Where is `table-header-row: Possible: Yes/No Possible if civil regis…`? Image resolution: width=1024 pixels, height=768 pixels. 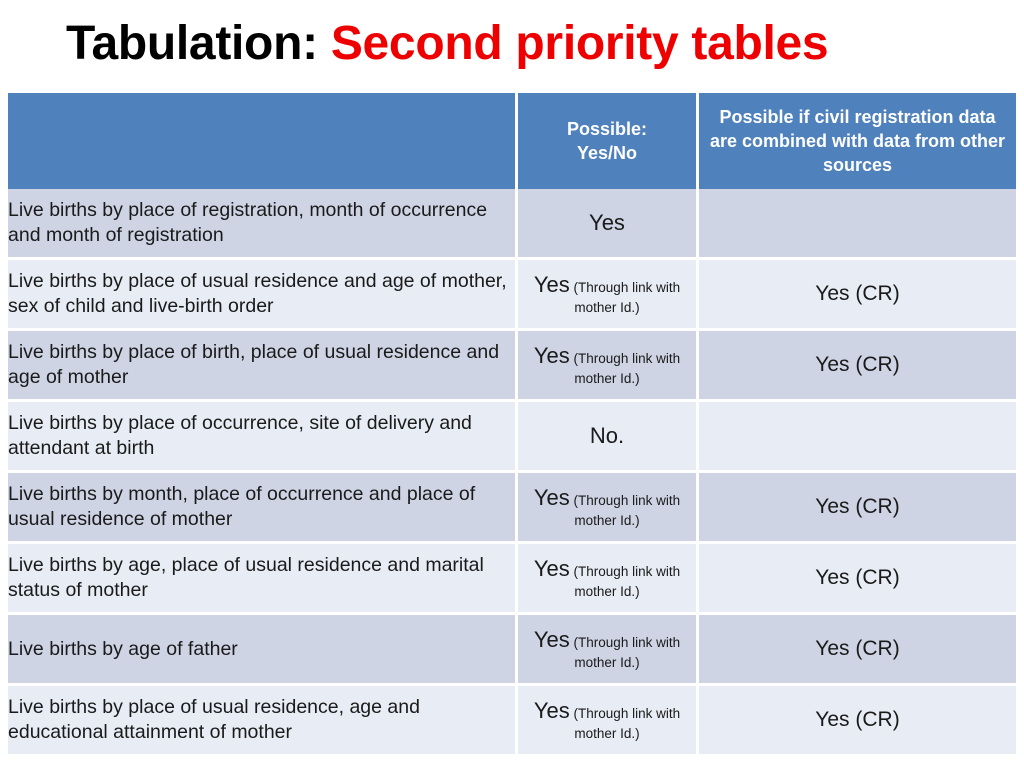 table-header-row: Possible: Yes/No Possible if civil regis… is located at coordinates (512, 141).